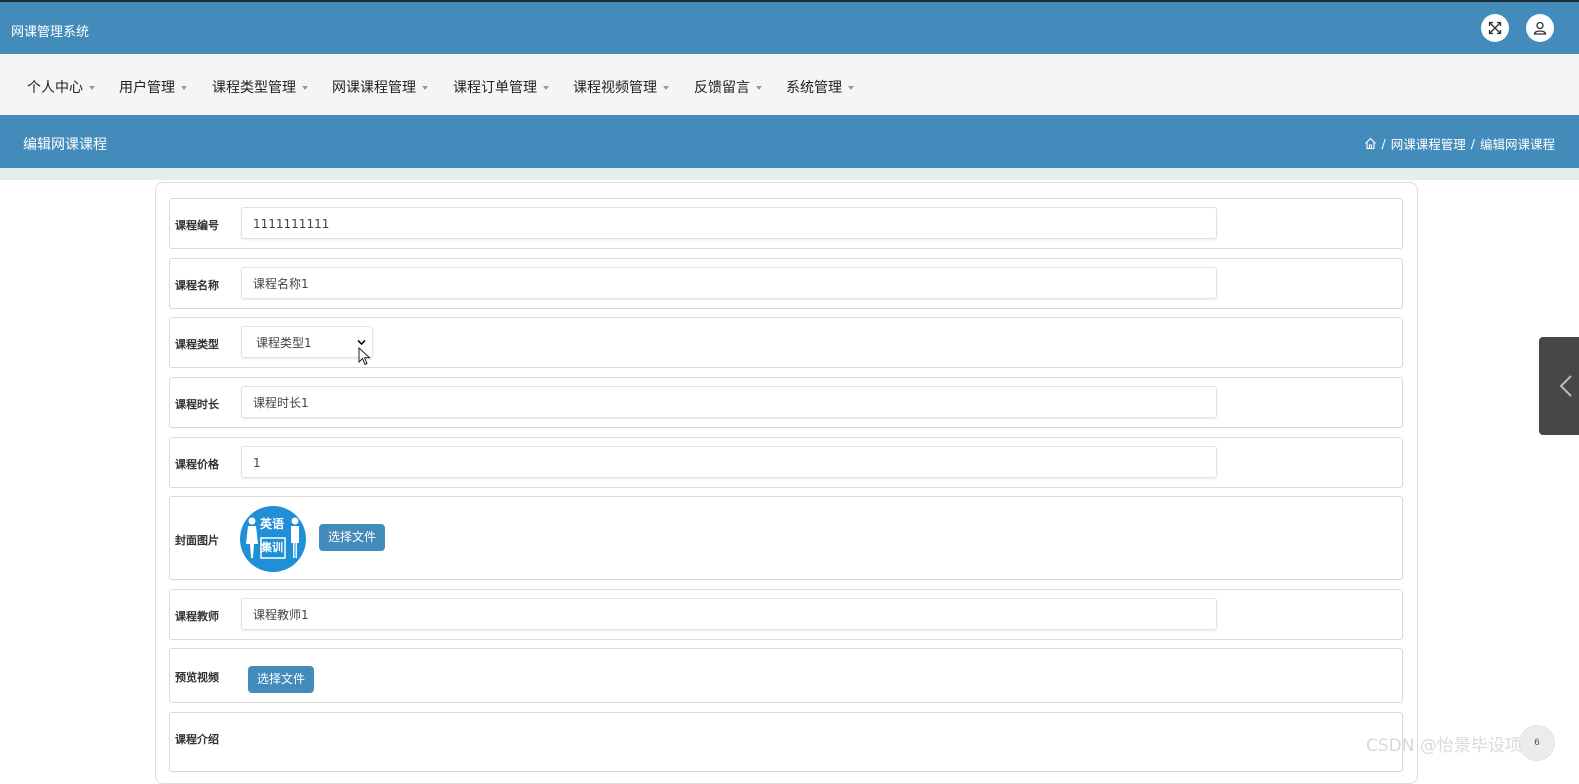 This screenshot has height=784, width=1579. I want to click on nav-label: 网课课程管理, so click(374, 88).